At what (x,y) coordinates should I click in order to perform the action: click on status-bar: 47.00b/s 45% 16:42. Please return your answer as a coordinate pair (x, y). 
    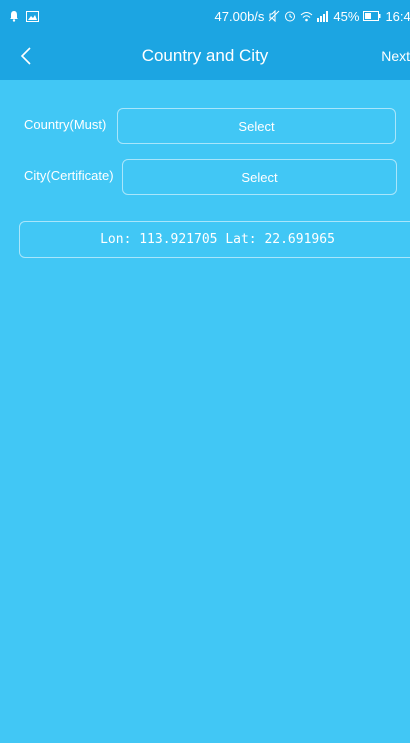
    Looking at the image, I should click on (205, 16).